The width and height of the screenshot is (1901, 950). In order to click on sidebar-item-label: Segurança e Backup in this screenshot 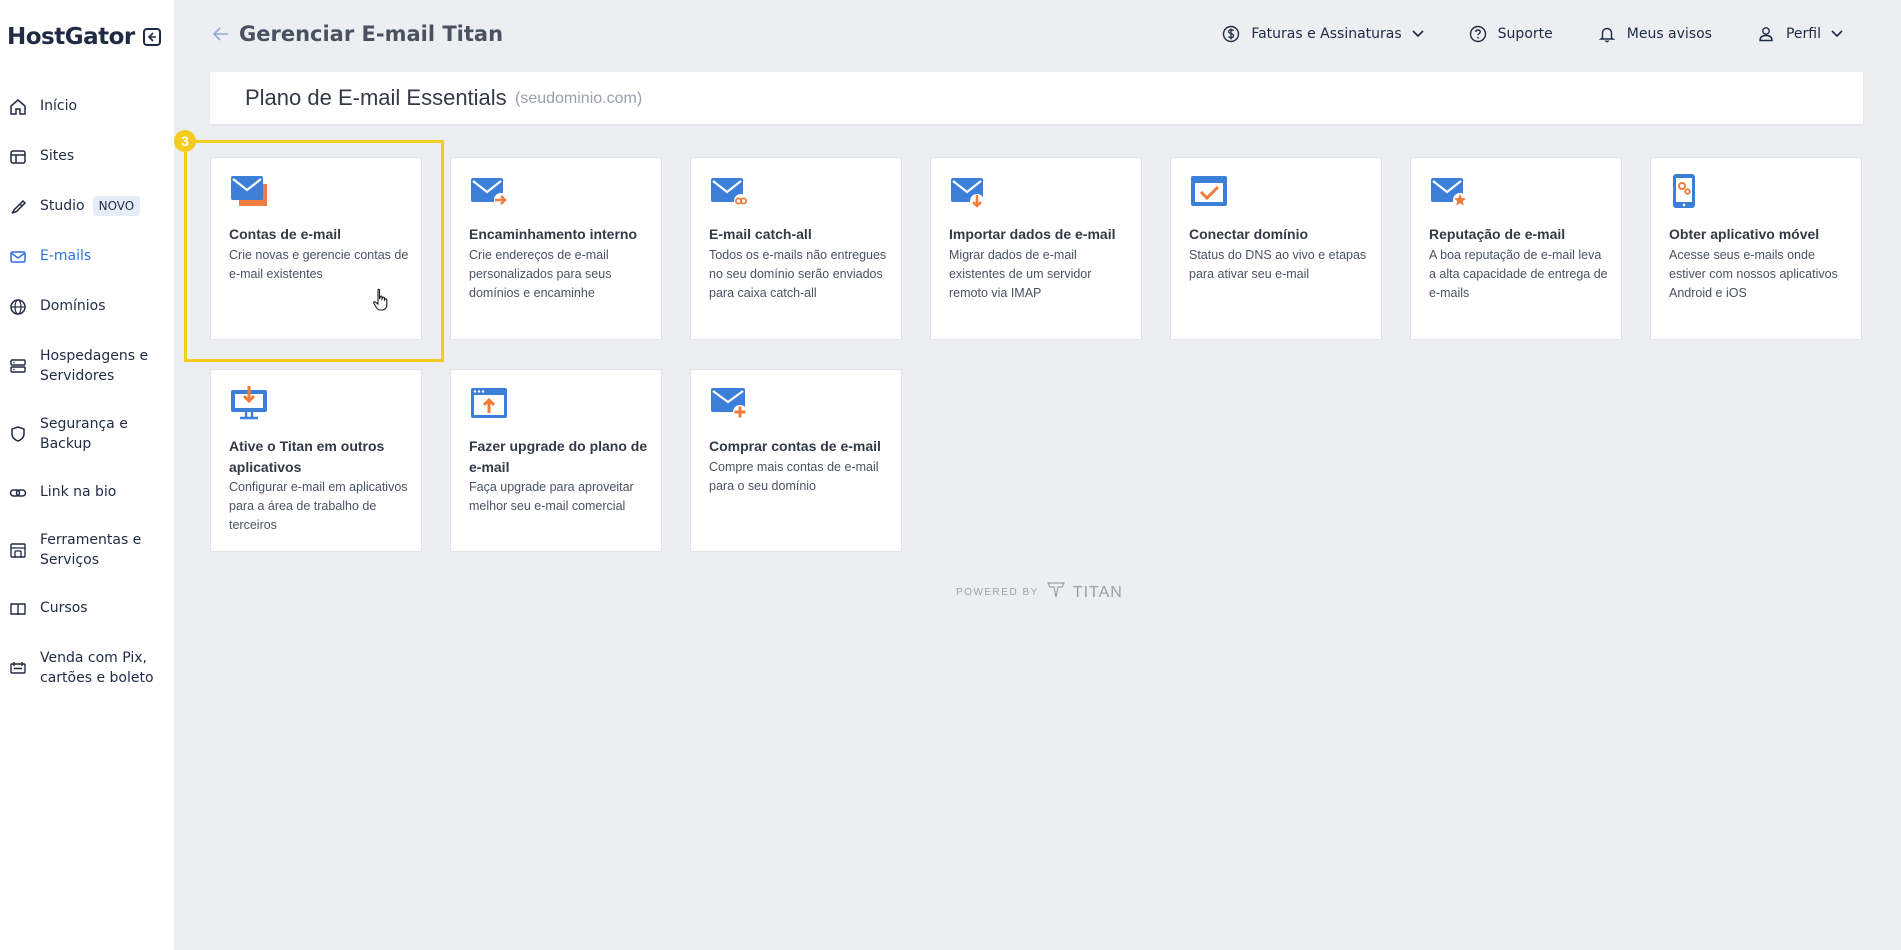, I will do `click(84, 434)`.